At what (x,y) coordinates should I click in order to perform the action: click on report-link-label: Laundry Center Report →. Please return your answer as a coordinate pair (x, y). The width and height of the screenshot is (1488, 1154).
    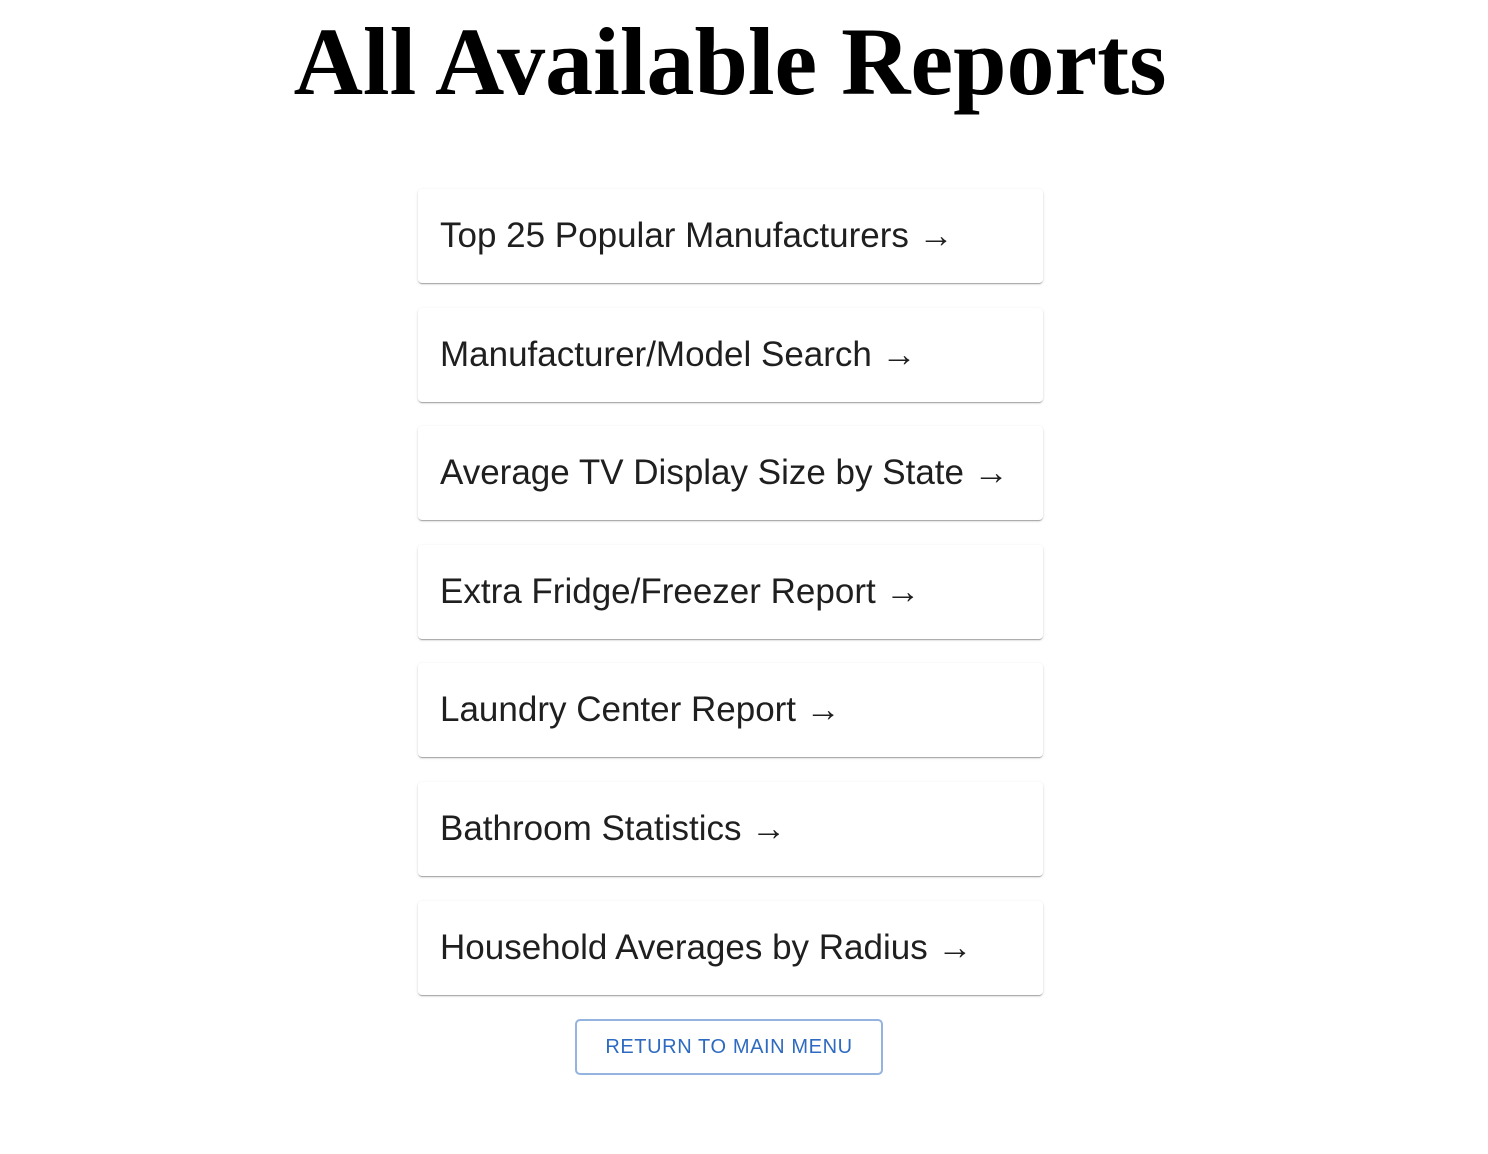
    Looking at the image, I should click on (640, 710).